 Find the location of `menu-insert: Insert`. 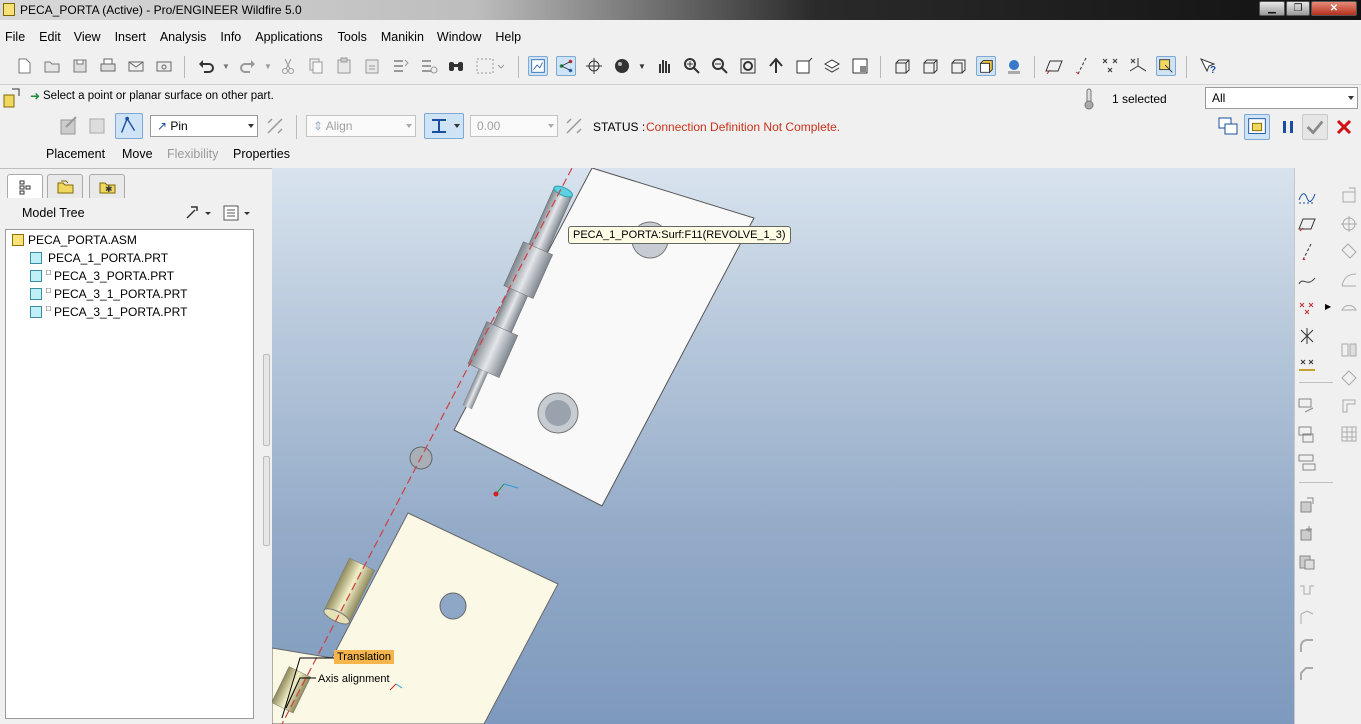

menu-insert: Insert is located at coordinates (130, 37).